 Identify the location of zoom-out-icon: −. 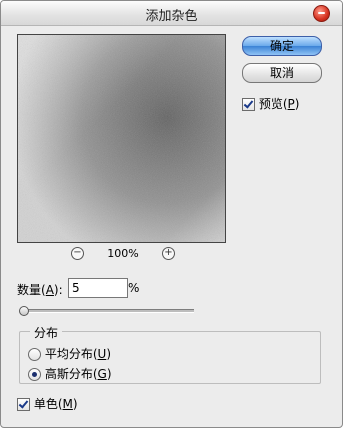
(77, 253).